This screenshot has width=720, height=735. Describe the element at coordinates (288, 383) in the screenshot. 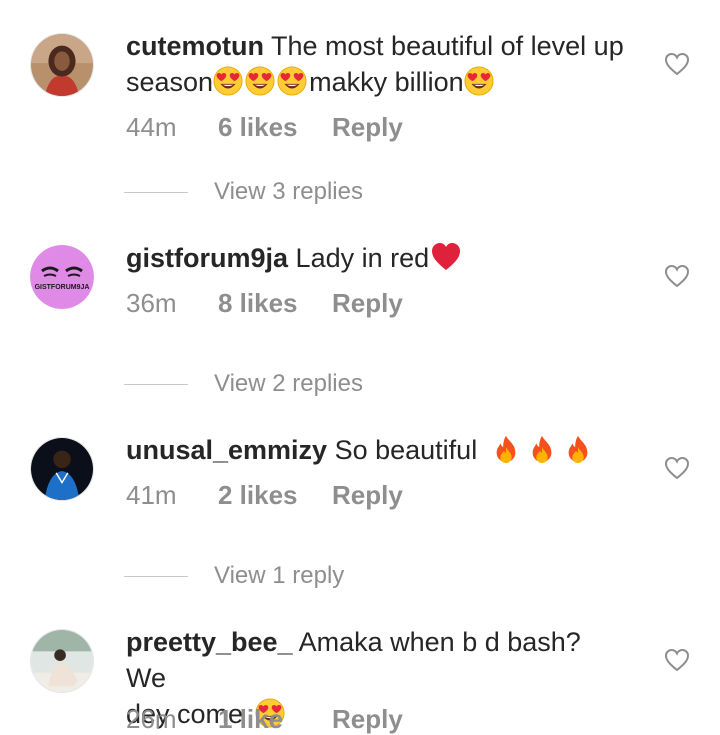

I see `view-replies-label: View 2 replies` at that location.